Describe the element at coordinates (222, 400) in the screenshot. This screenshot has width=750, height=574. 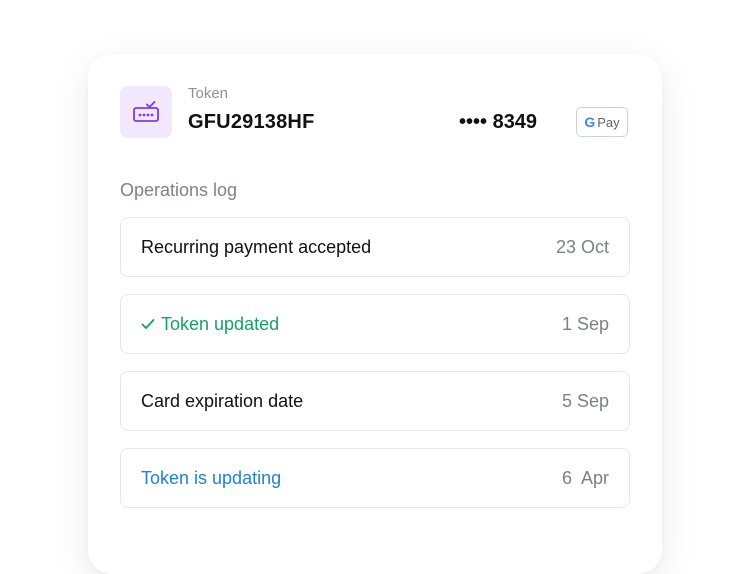
I see `log-item-label: Card expiration date` at that location.